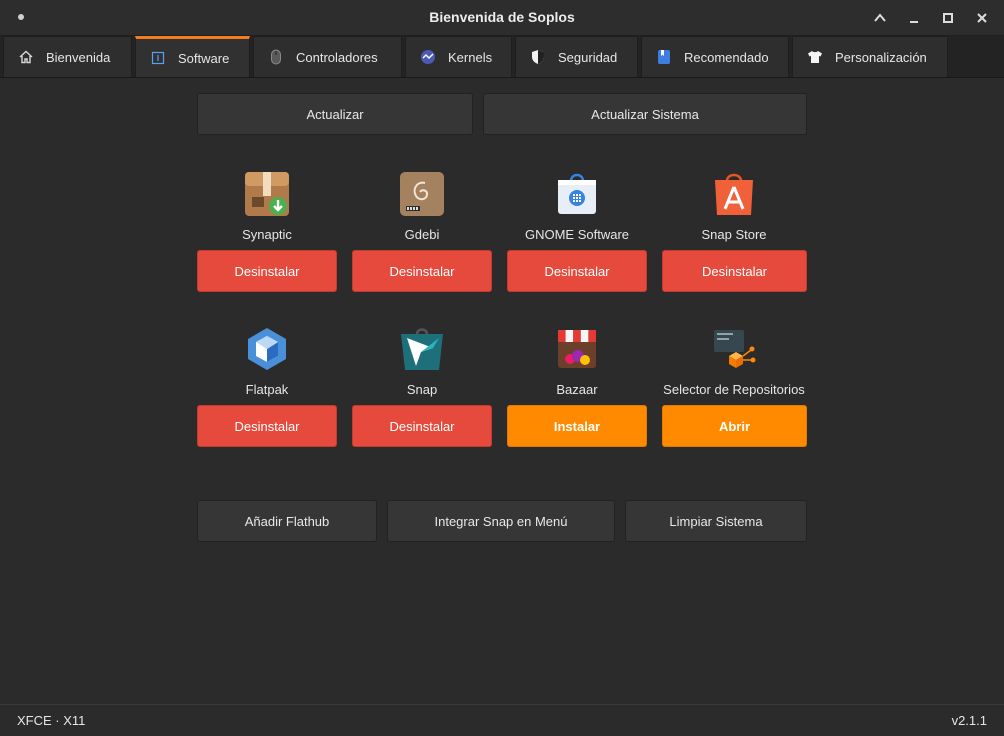 Image resolution: width=1004 pixels, height=736 pixels. What do you see at coordinates (428, 57) in the screenshot?
I see `kernel-icon` at bounding box center [428, 57].